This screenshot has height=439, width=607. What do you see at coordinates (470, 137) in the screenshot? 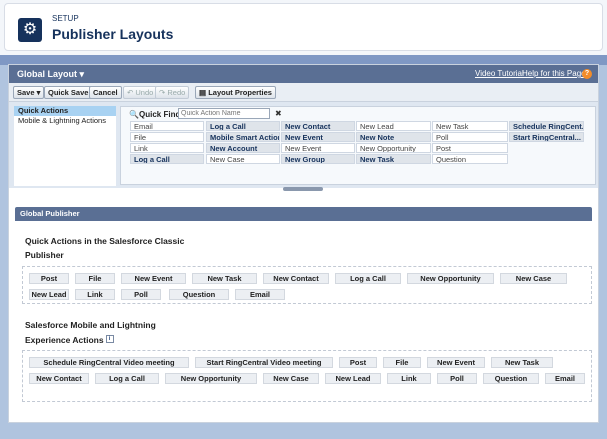
I see `palette-item: Poll` at bounding box center [470, 137].